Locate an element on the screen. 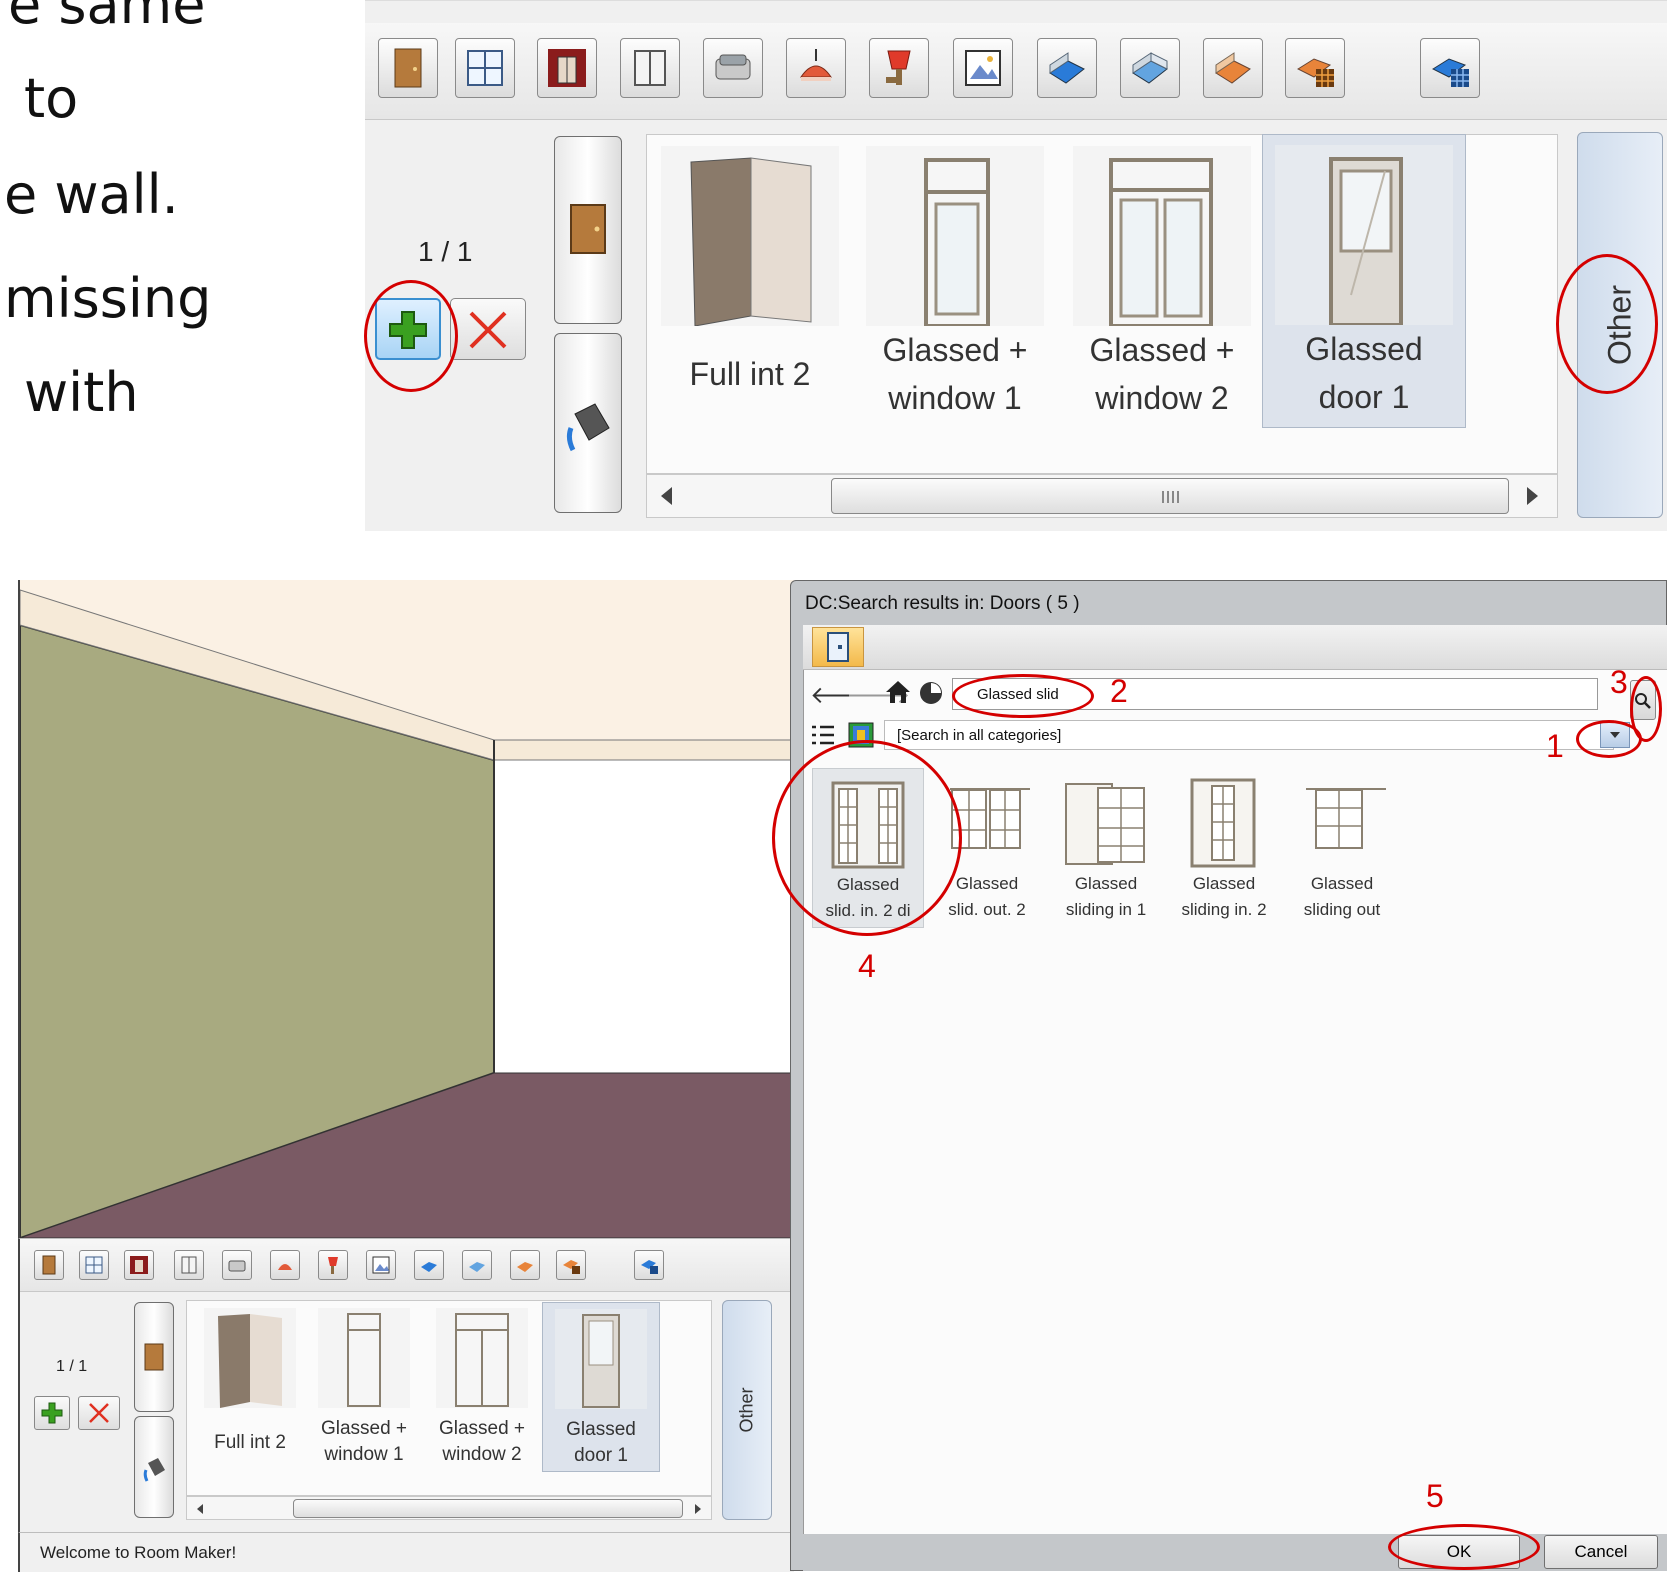 The height and width of the screenshot is (1572, 1667). category-strip is located at coordinates (1235, 647).